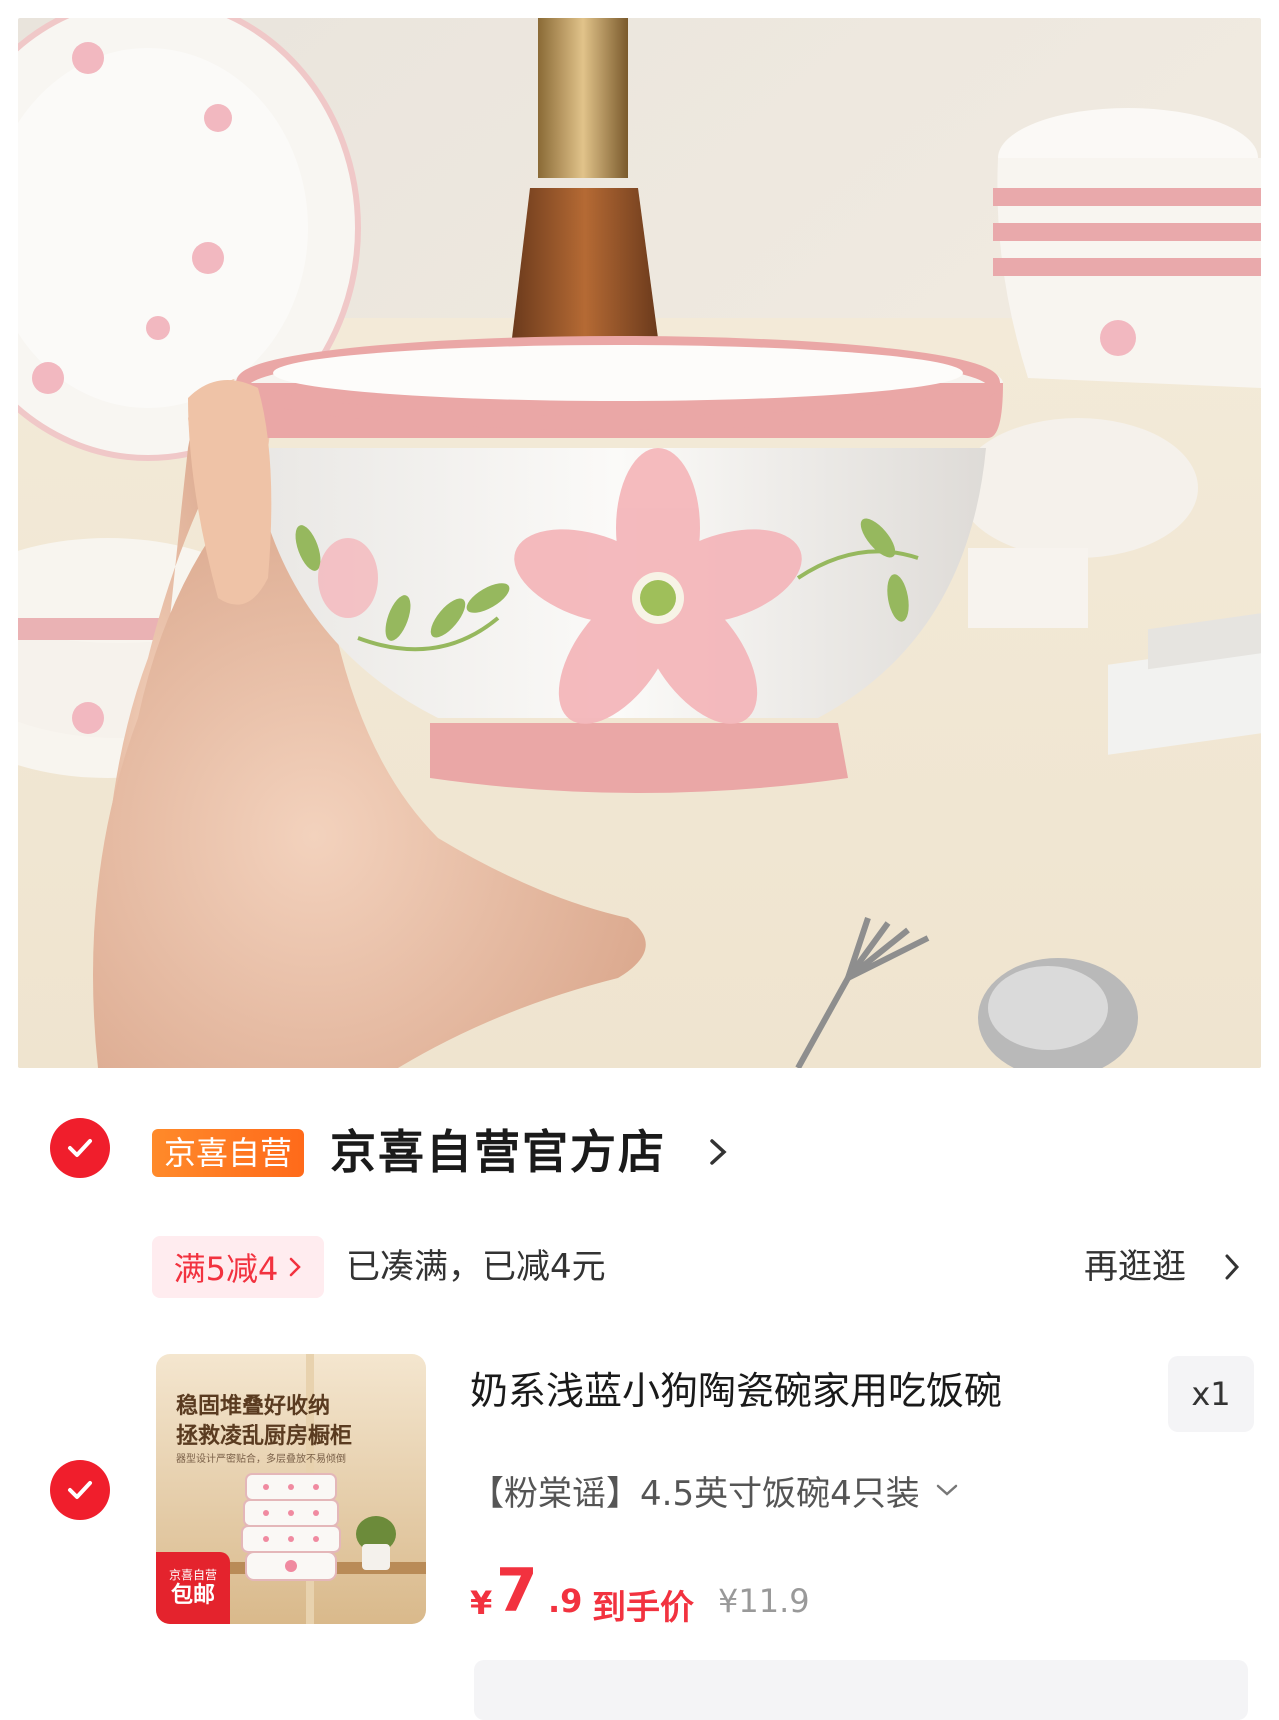 The width and height of the screenshot is (1279, 1720). I want to click on thumb-corner-shipping: 包邮, so click(192, 1595).